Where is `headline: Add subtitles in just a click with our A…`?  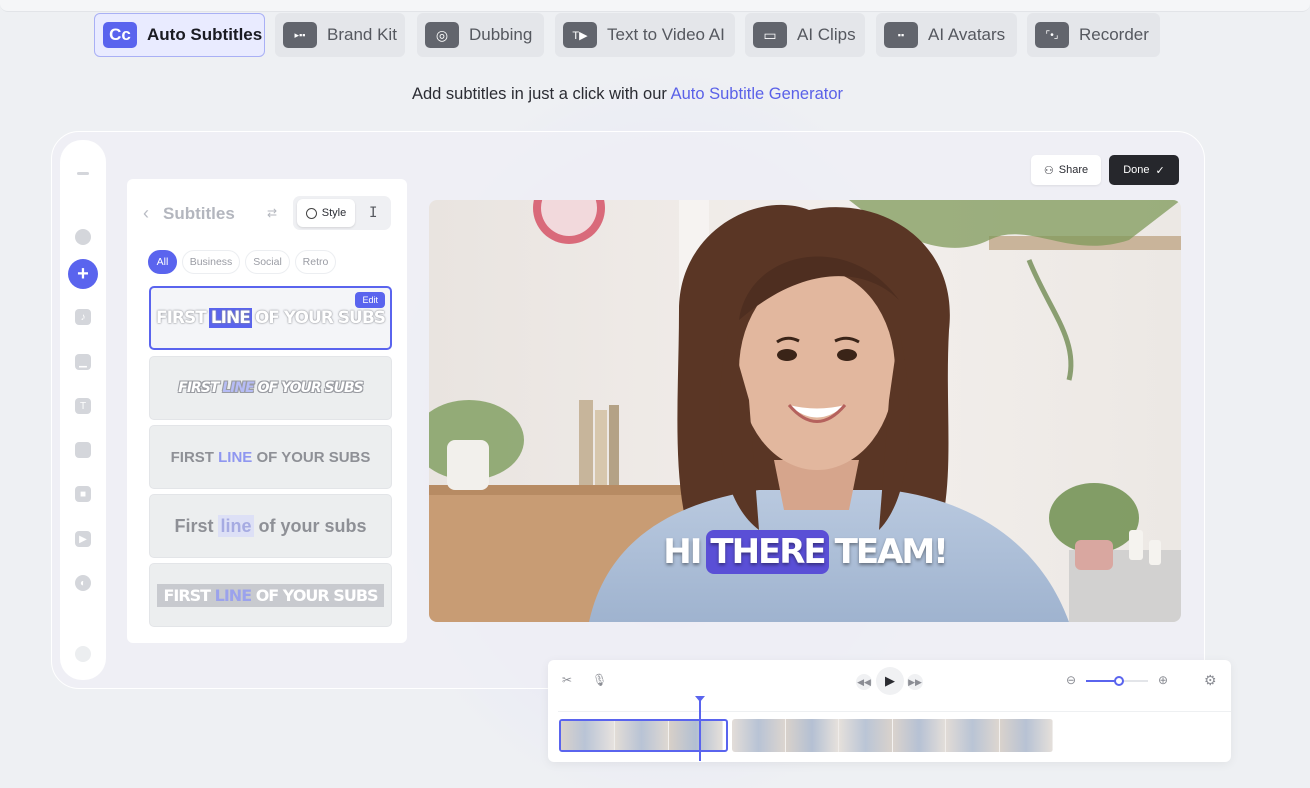
headline: Add subtitles in just a click with our A… is located at coordinates (627, 94).